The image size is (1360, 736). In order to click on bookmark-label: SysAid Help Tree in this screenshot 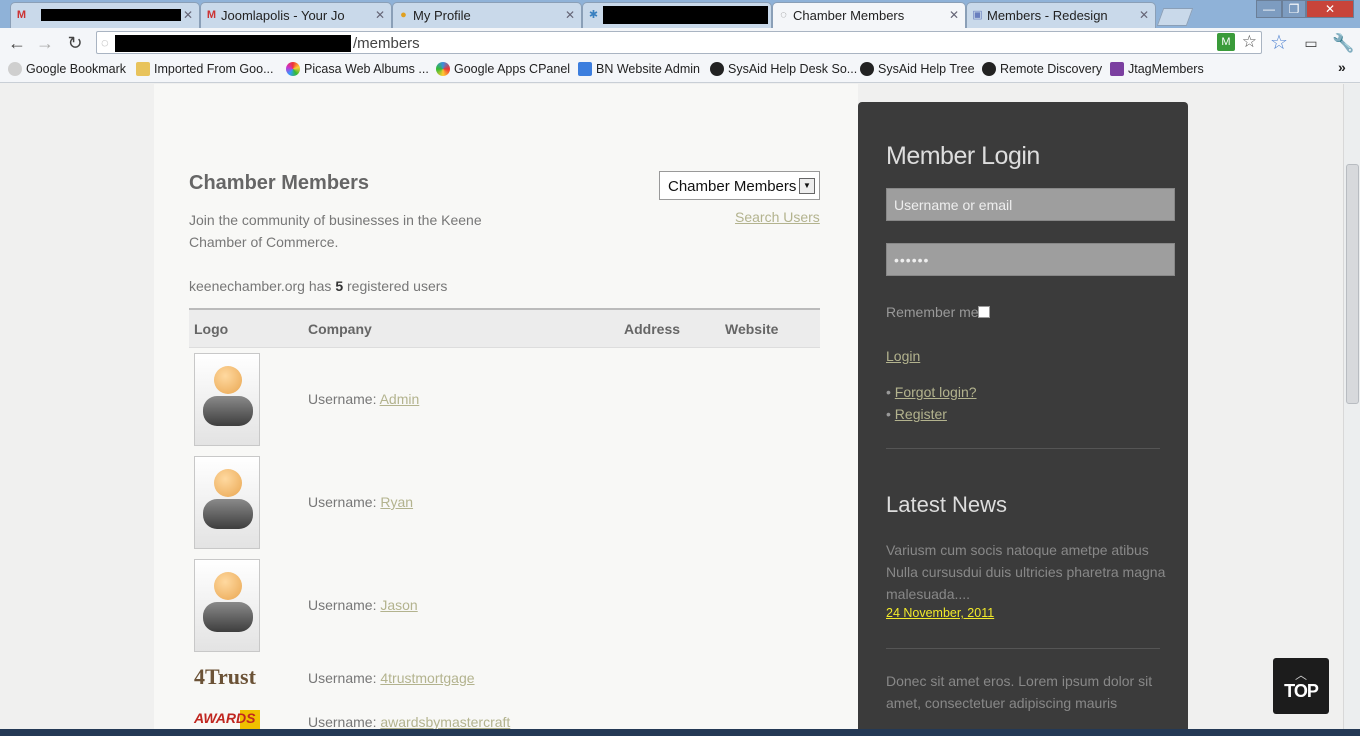, I will do `click(926, 69)`.